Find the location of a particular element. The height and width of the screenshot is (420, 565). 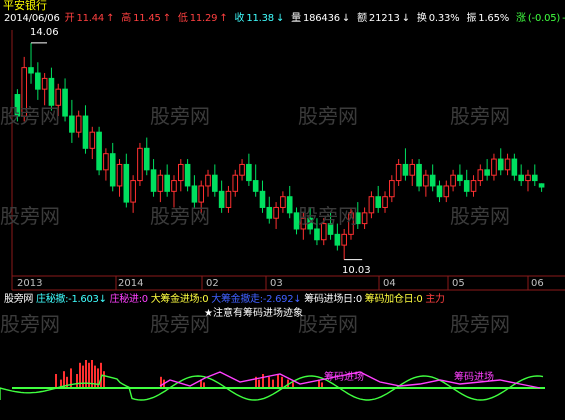

open-arrow: ↑ is located at coordinates (110, 18).